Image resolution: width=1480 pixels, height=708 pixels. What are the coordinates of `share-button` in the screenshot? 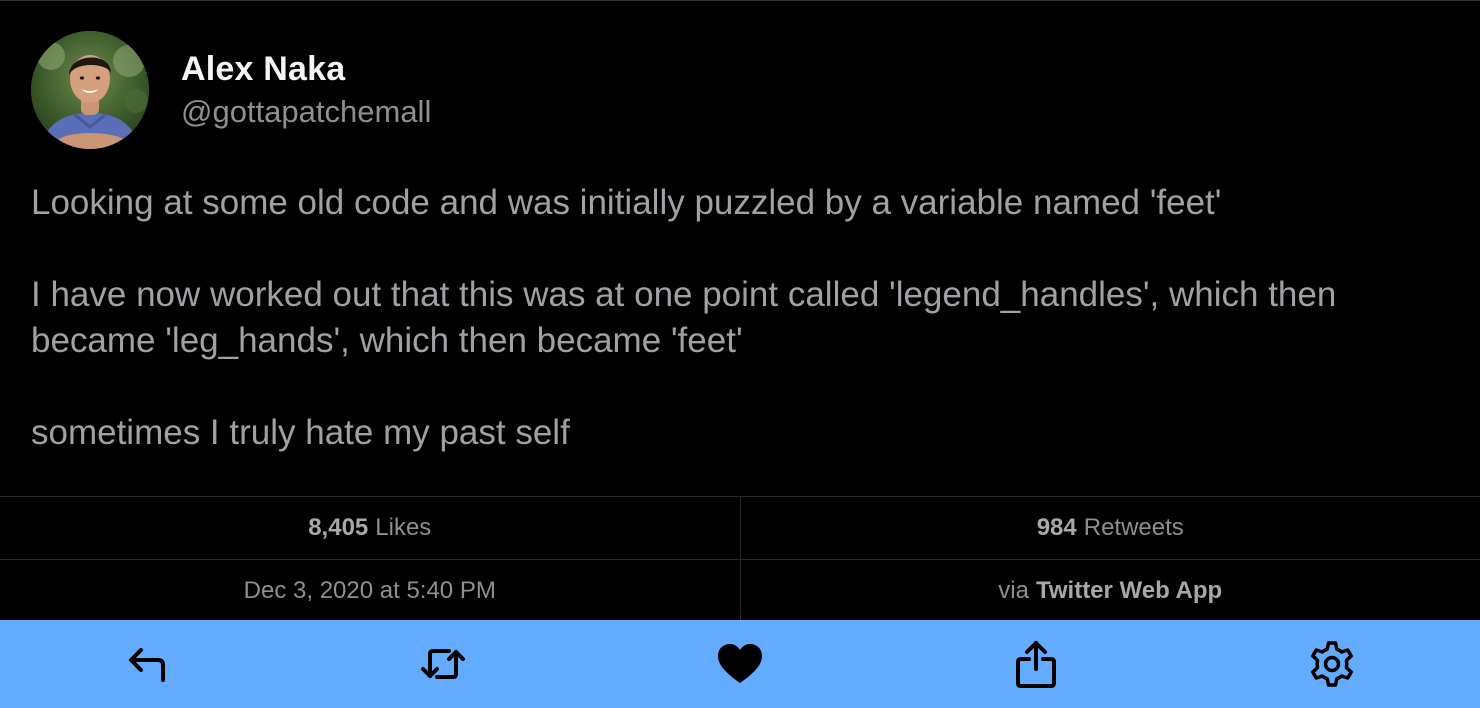 It's located at (1036, 664).